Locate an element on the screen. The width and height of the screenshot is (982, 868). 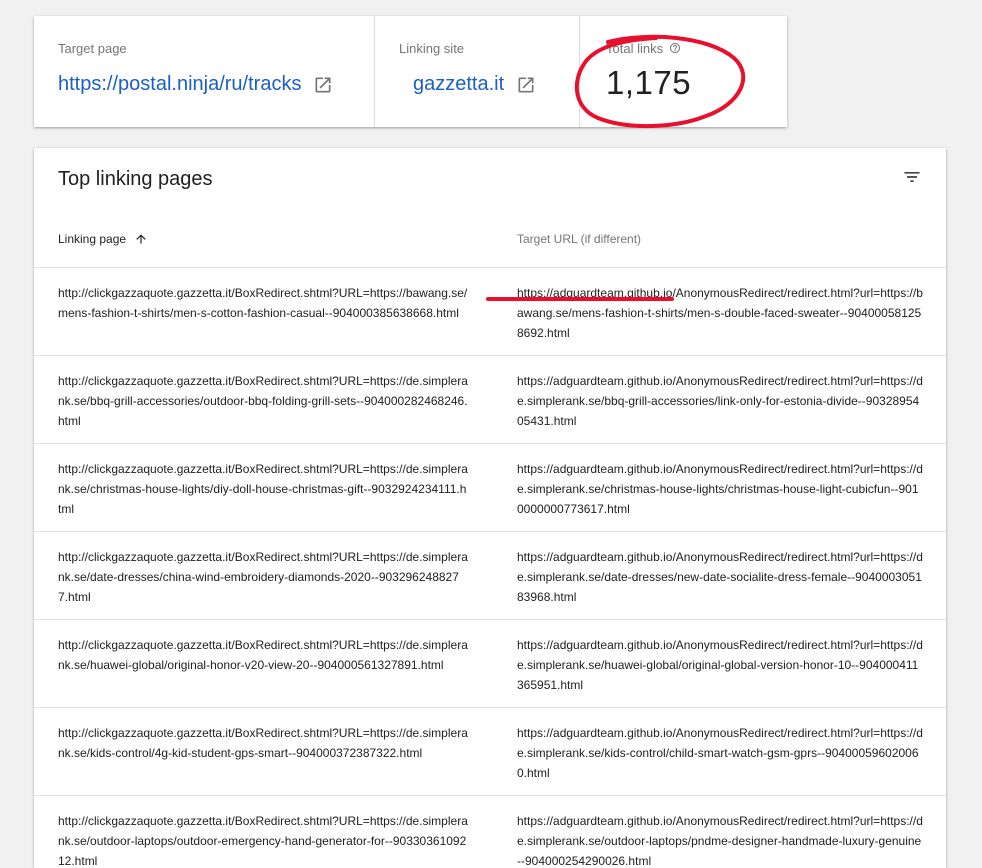
total-links-label: Total links is located at coordinates (643, 48).